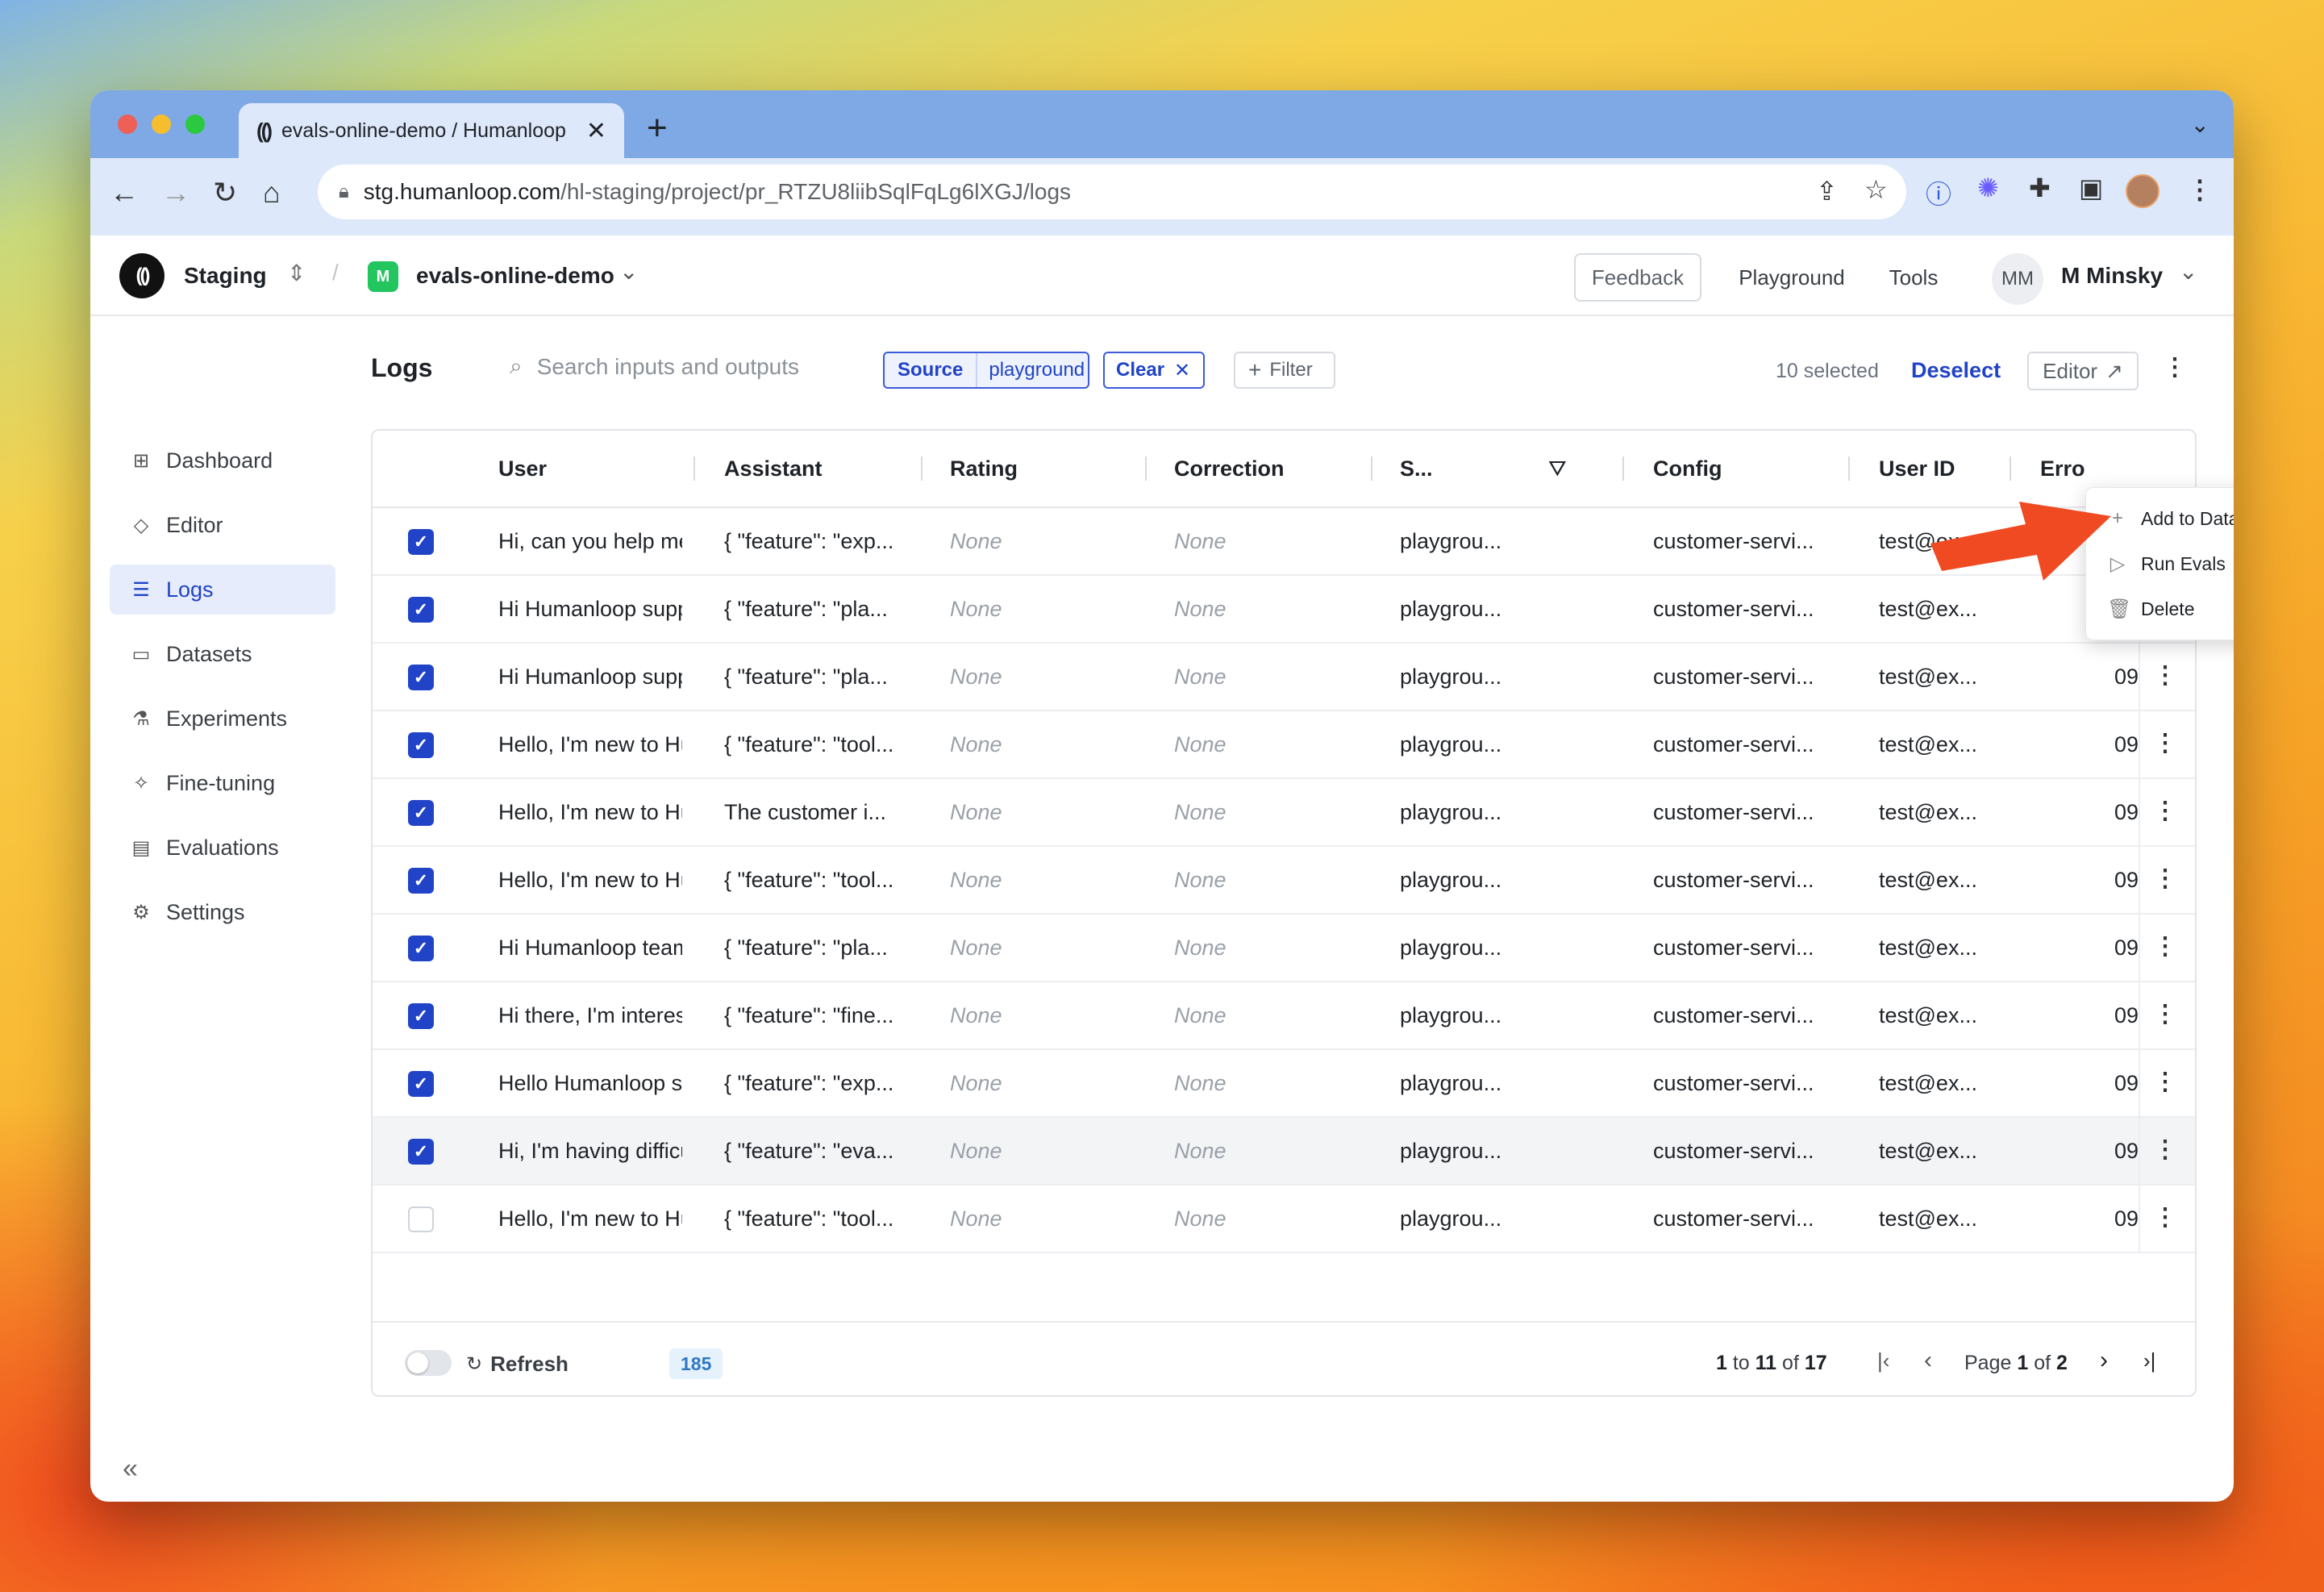 This screenshot has width=2324, height=1592. I want to click on sidebar-item-datasets: ▭ Datasets, so click(223, 654).